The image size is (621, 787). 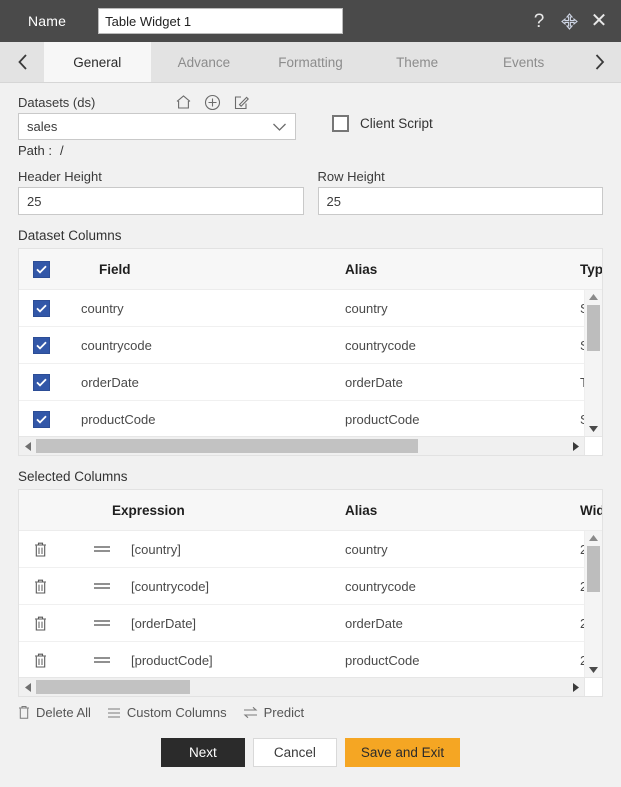 I want to click on cell-field: productCode, so click(x=118, y=419).